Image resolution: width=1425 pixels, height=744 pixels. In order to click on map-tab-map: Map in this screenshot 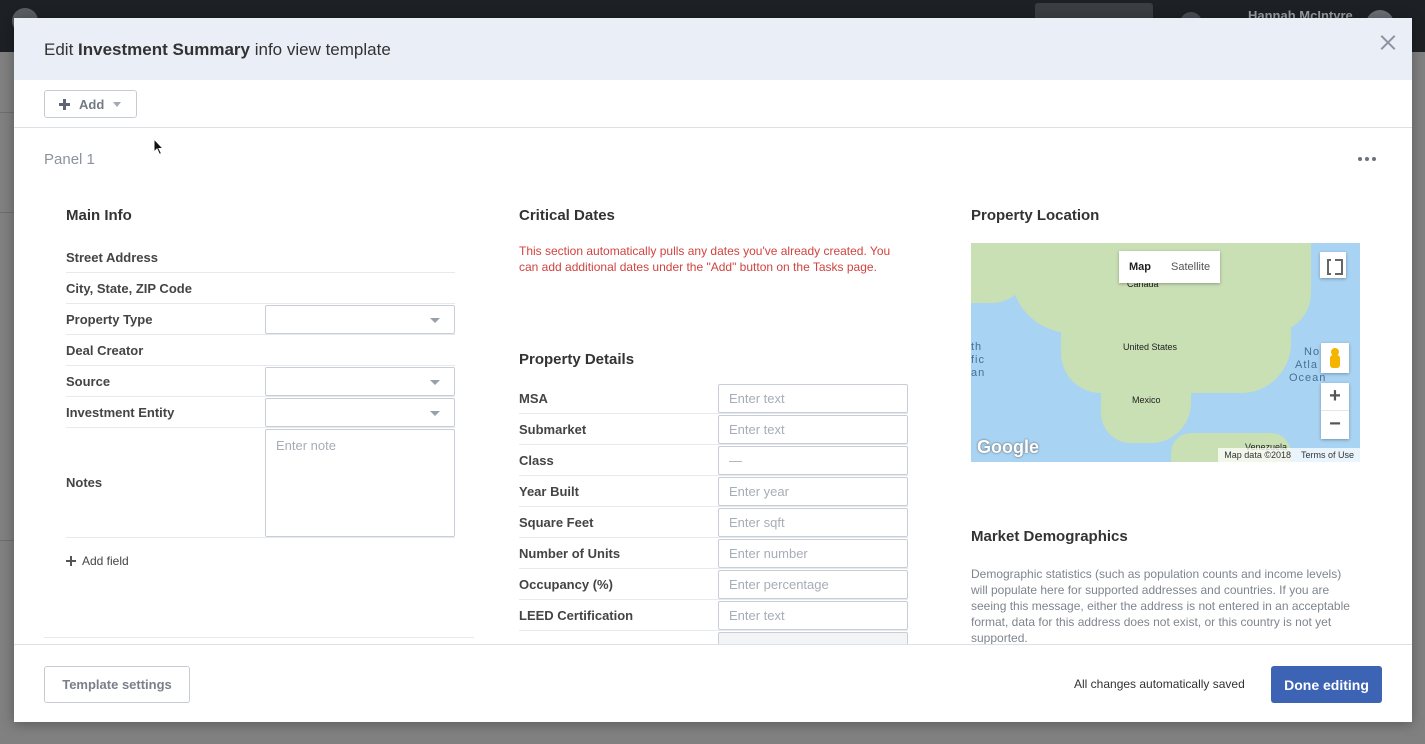, I will do `click(1140, 267)`.